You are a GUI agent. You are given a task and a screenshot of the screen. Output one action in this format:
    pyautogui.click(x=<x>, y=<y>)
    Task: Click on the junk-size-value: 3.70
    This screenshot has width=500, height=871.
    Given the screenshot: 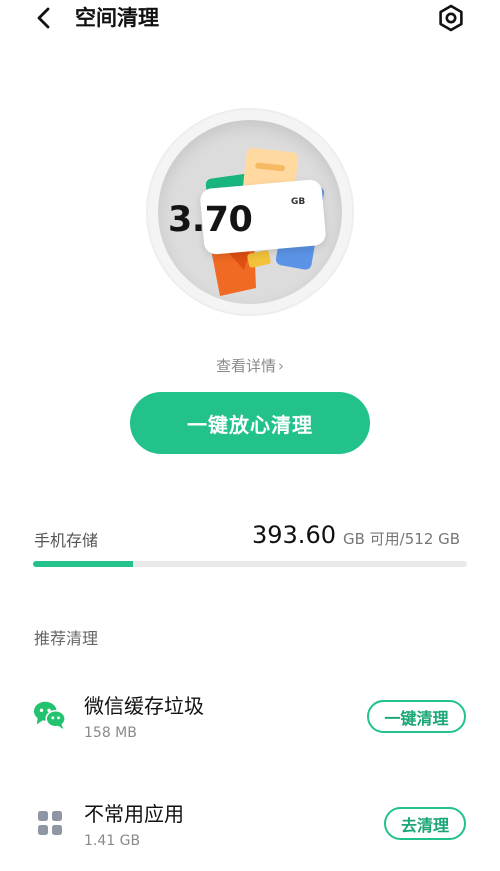 What is the action you would take?
    pyautogui.click(x=210, y=220)
    